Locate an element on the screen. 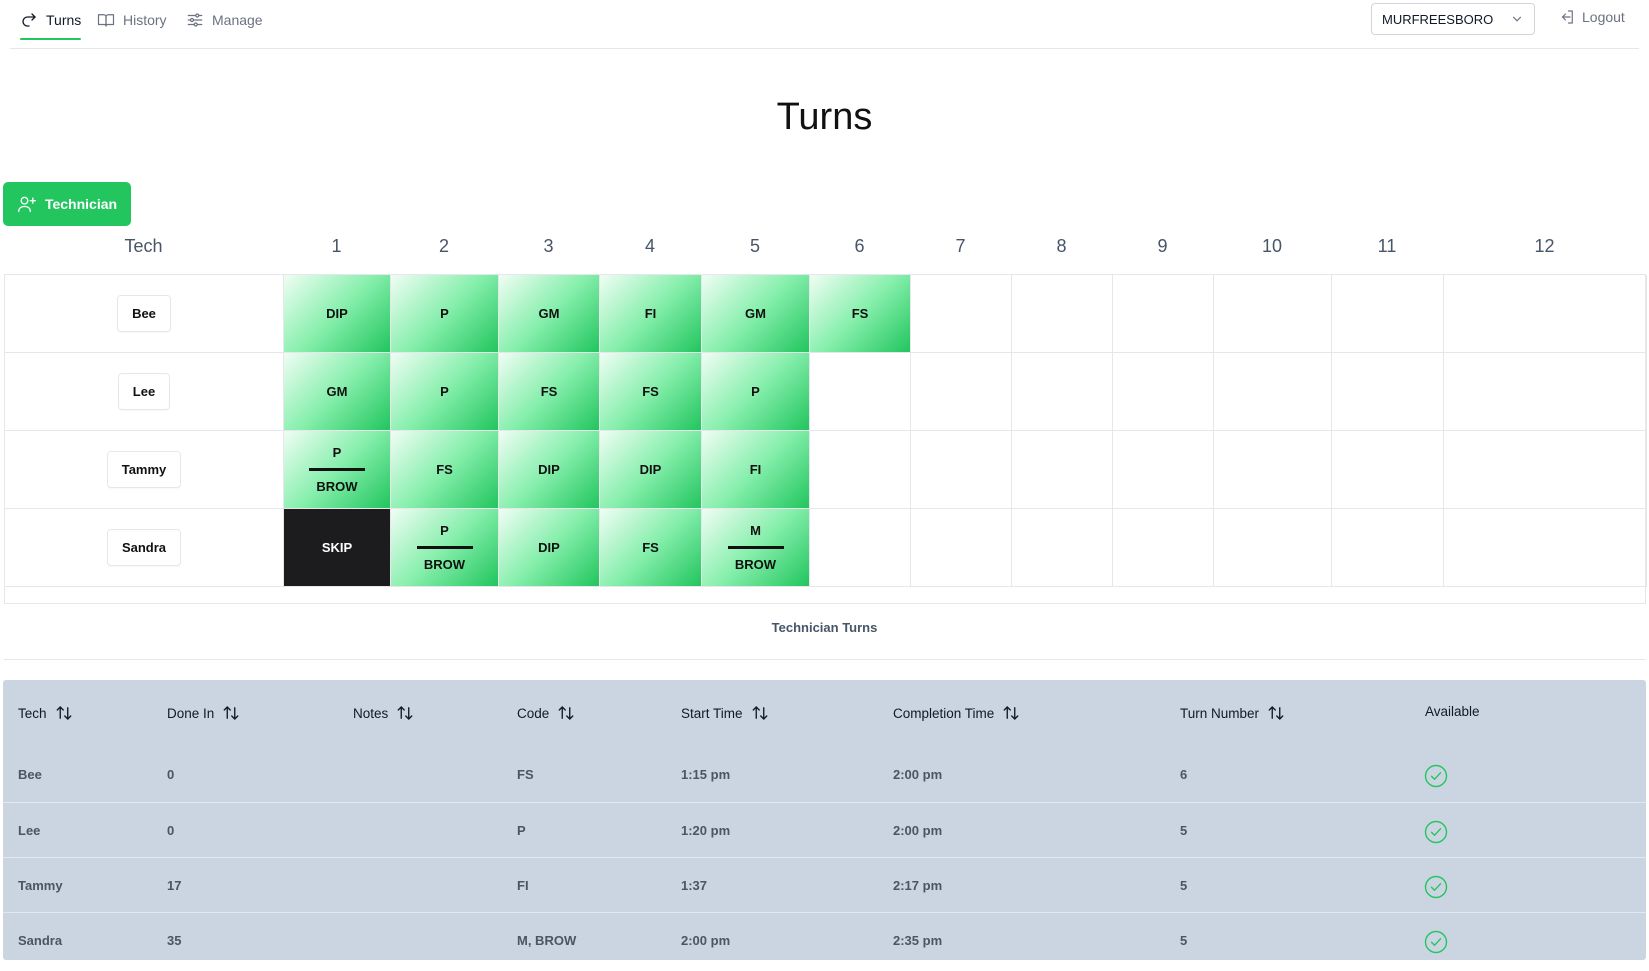  column-header-start-time: Start Time is located at coordinates (725, 713).